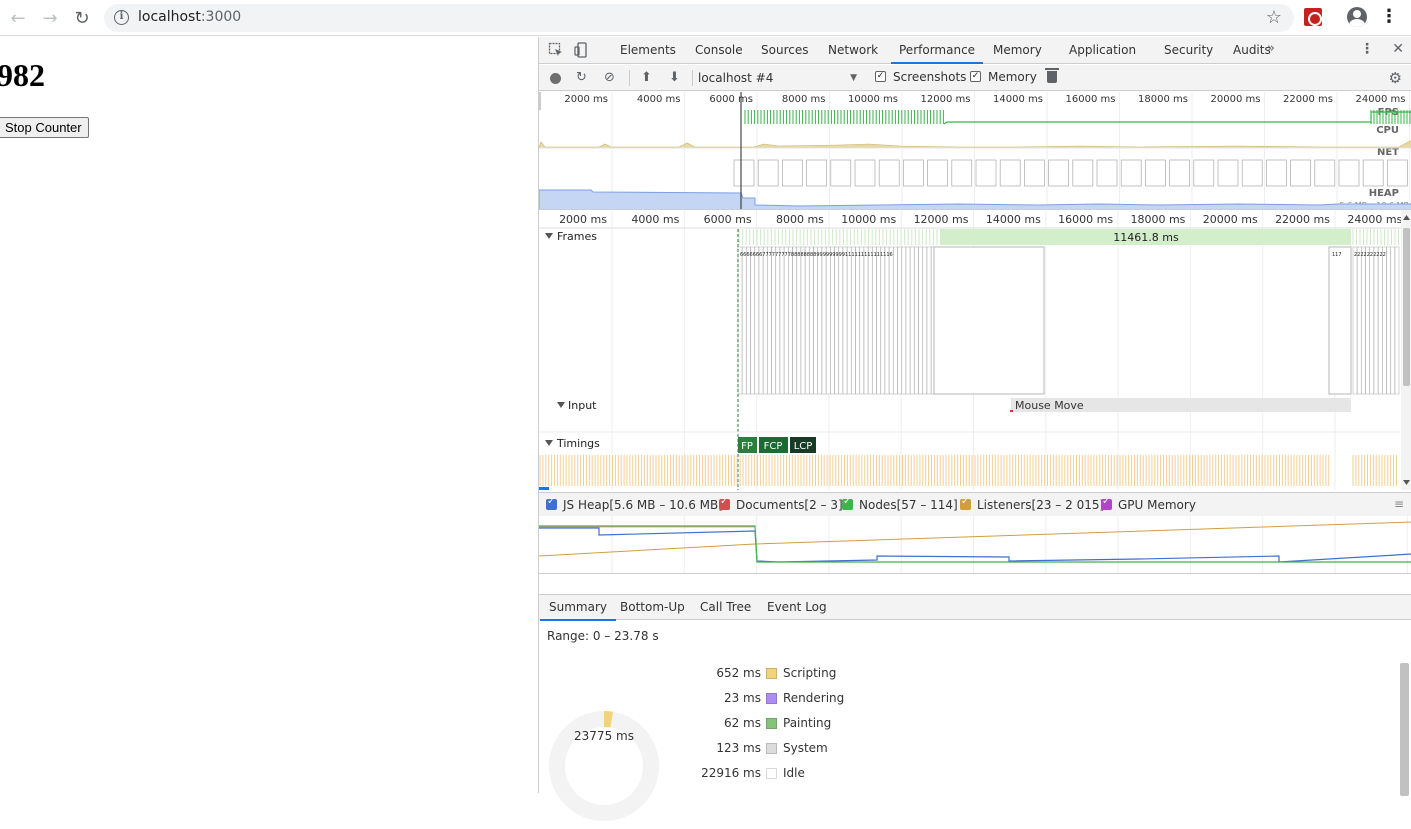  I want to click on timeline-tick-label: 16000 ms, so click(1085, 219).